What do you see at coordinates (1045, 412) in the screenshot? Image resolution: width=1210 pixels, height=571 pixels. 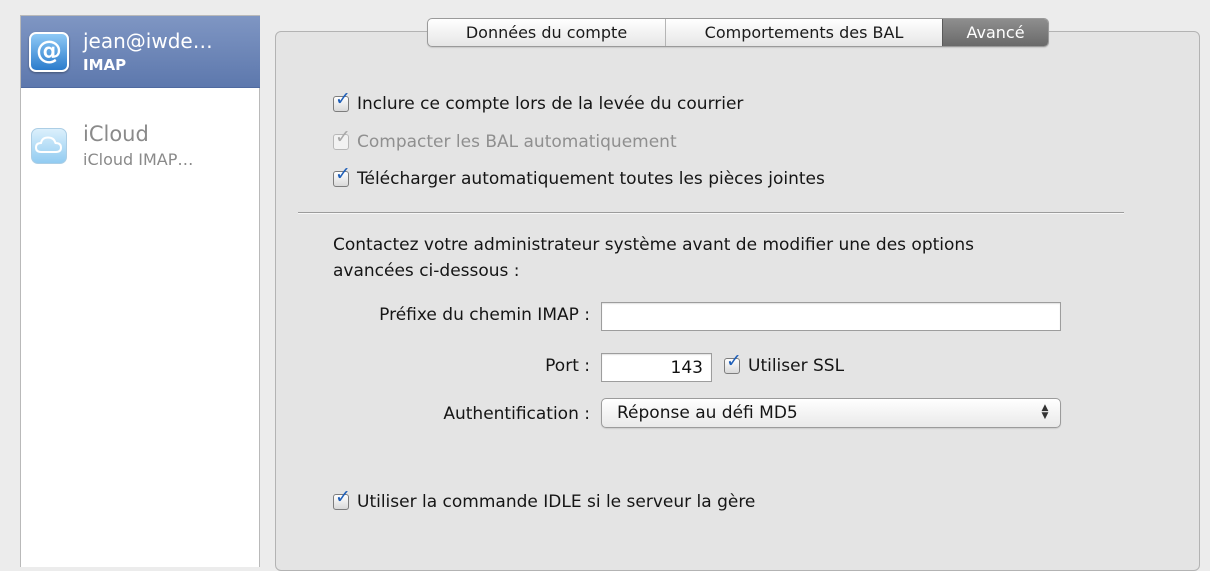 I see `updown-arrows-icon: ▲ ▼` at bounding box center [1045, 412].